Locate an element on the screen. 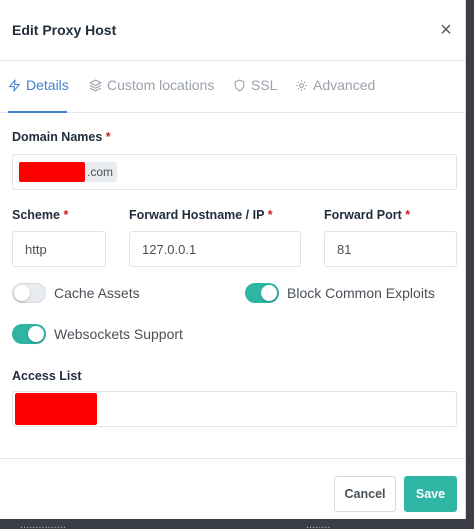  cache-assets-toggle: Cache Assets is located at coordinates (76, 293).